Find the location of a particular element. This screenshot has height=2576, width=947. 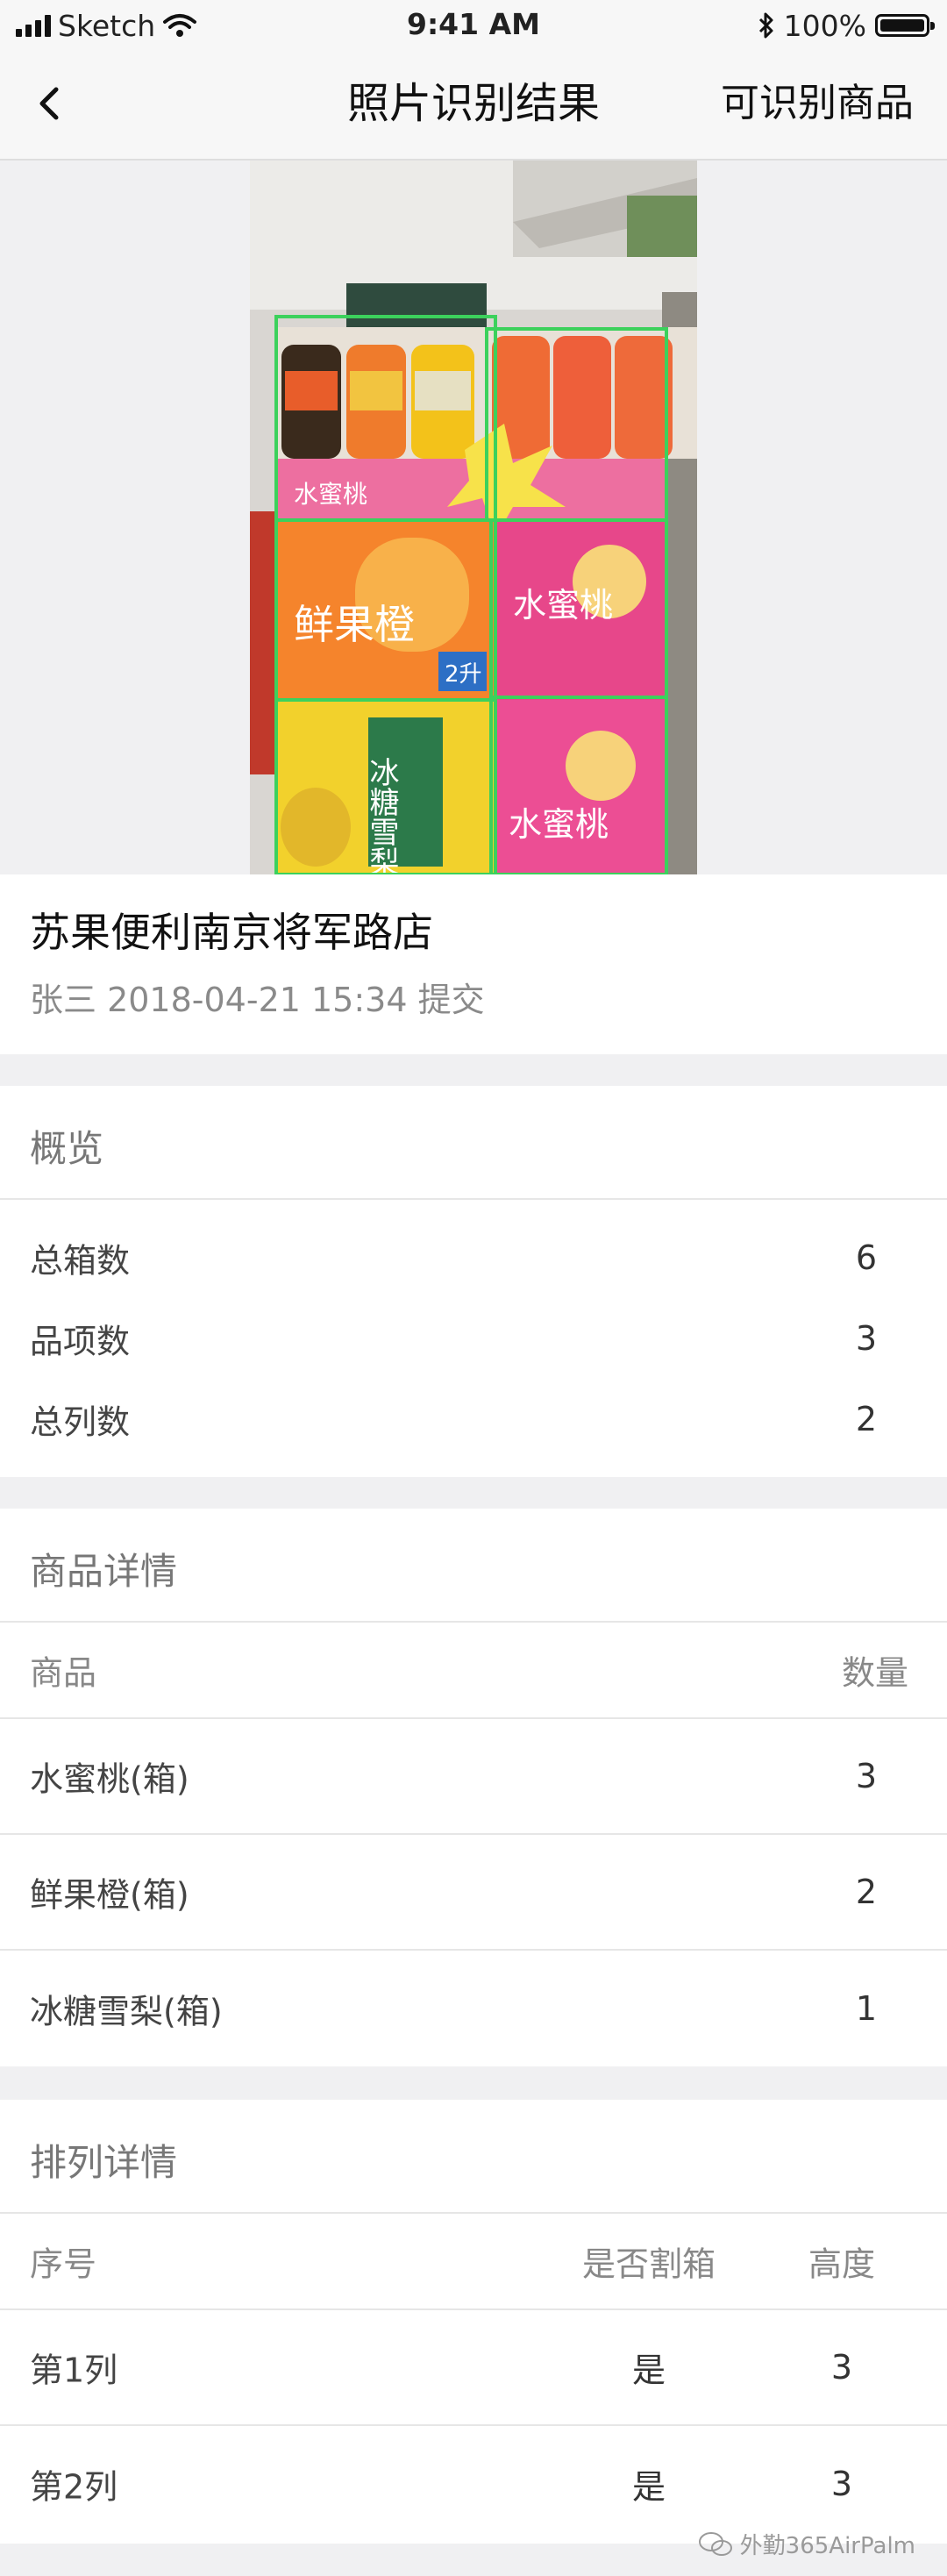

photo-label-2l: 2升 is located at coordinates (464, 674).